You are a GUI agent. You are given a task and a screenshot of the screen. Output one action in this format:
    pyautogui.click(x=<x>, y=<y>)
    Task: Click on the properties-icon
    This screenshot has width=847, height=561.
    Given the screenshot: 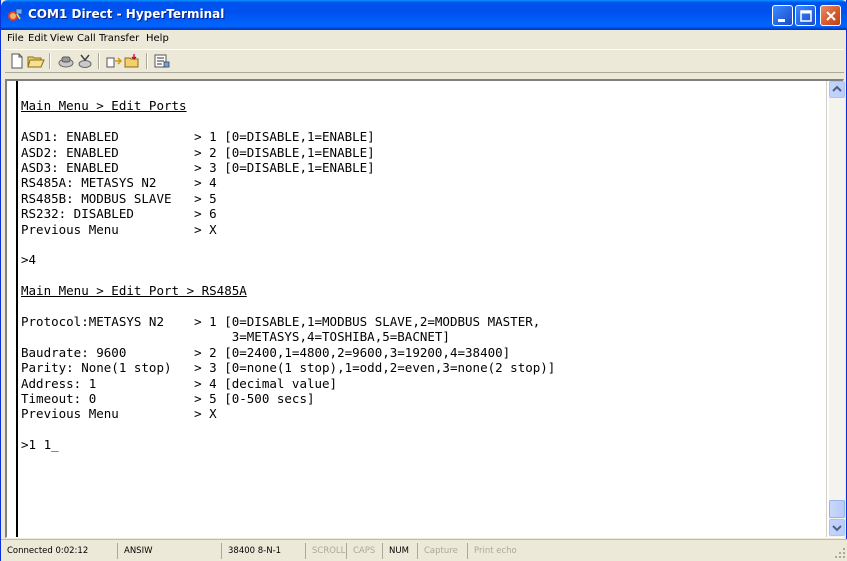 What is the action you would take?
    pyautogui.click(x=162, y=61)
    